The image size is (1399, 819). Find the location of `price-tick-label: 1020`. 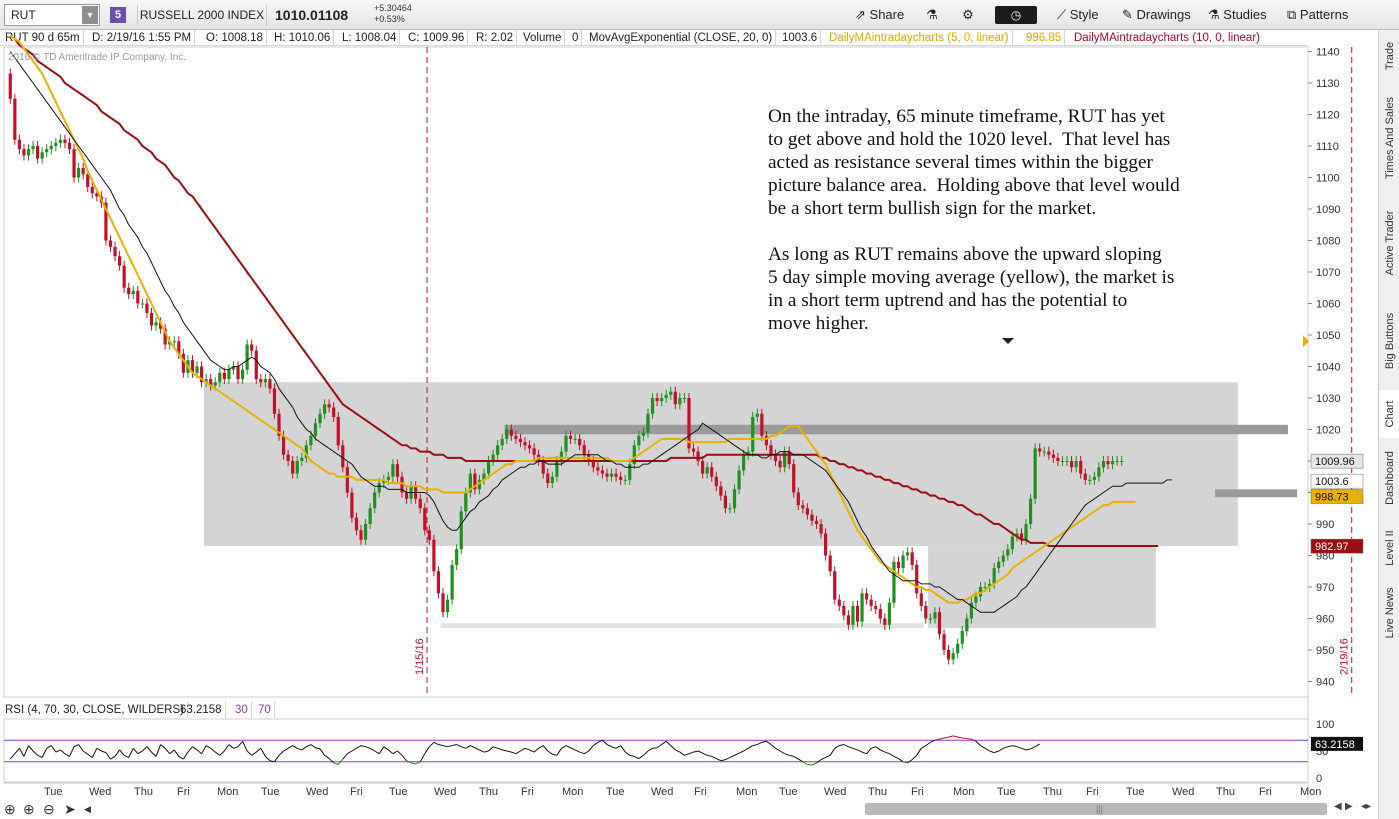

price-tick-label: 1020 is located at coordinates (1328, 431).